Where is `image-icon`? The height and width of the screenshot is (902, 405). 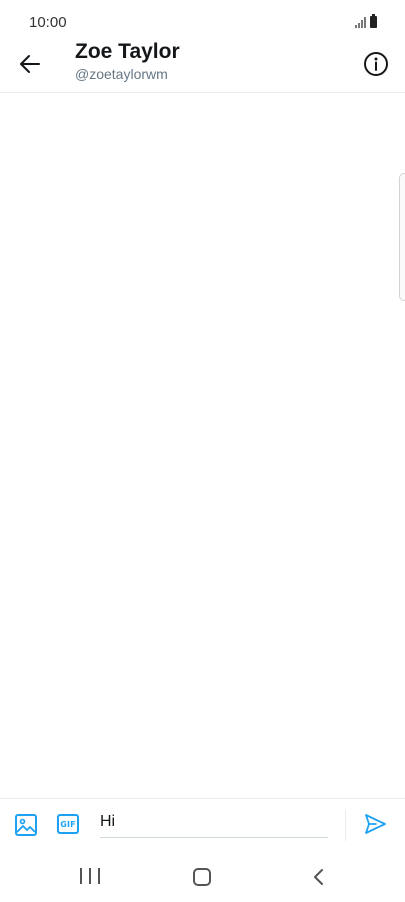
image-icon is located at coordinates (26, 825).